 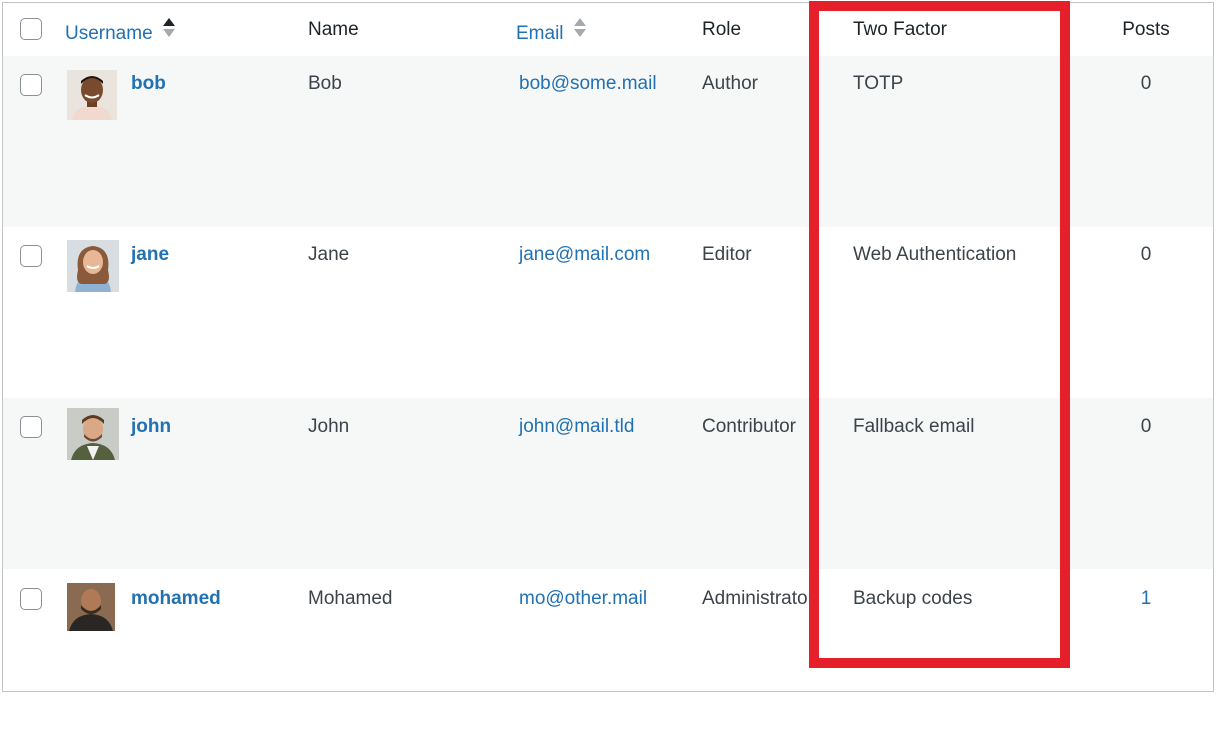 What do you see at coordinates (148, 84) in the screenshot?
I see `username-link: bob` at bounding box center [148, 84].